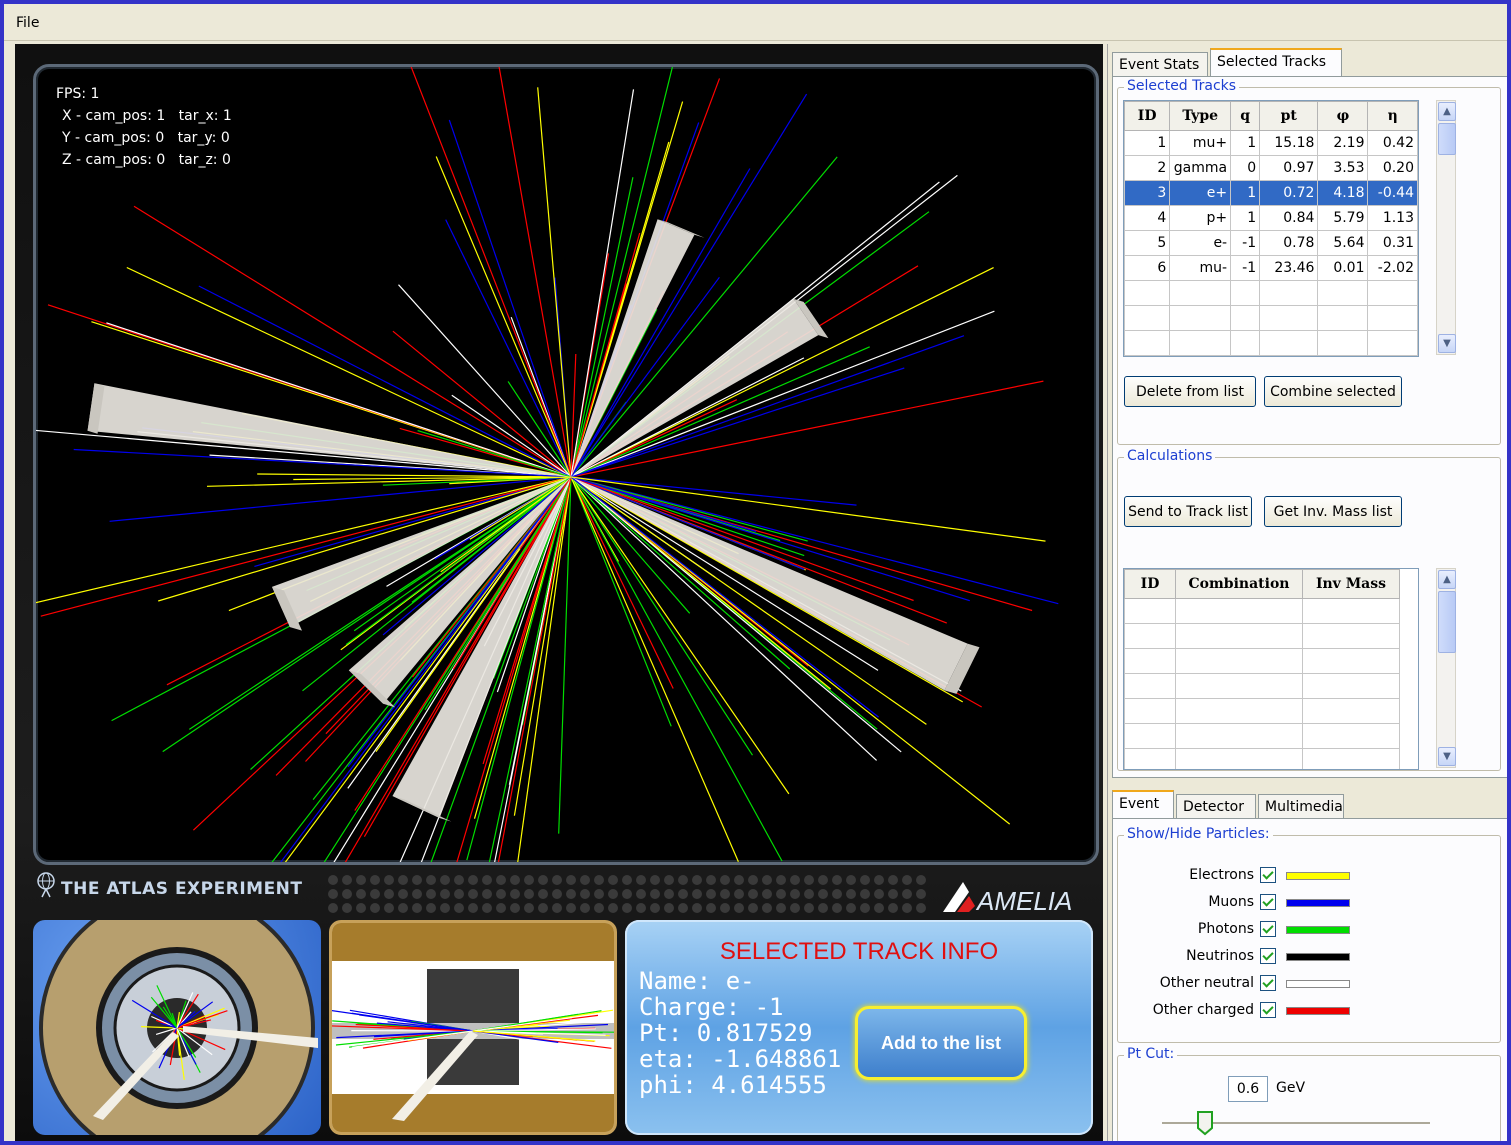 Image resolution: width=1511 pixels, height=1145 pixels. Describe the element at coordinates (1198, 834) in the screenshot. I see `particles-legend: Show/Hide Particles:` at that location.